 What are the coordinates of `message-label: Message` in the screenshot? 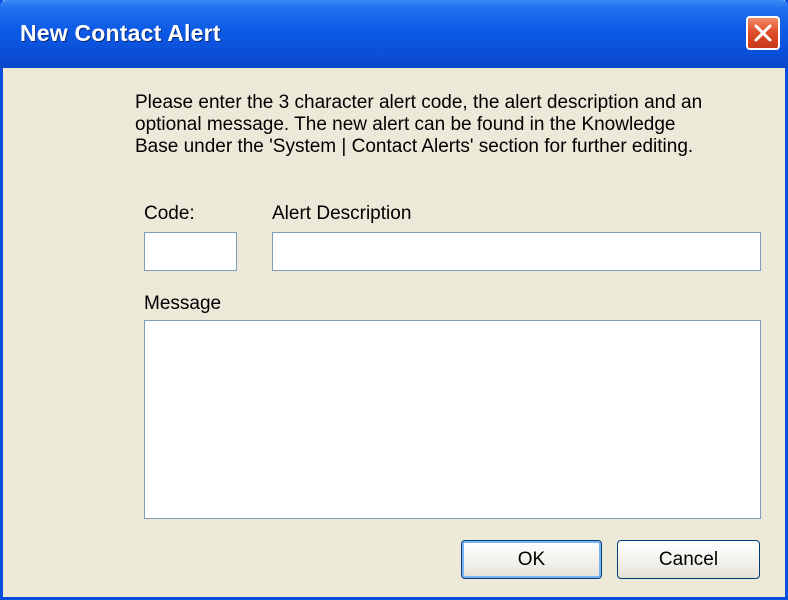 It's located at (183, 303).